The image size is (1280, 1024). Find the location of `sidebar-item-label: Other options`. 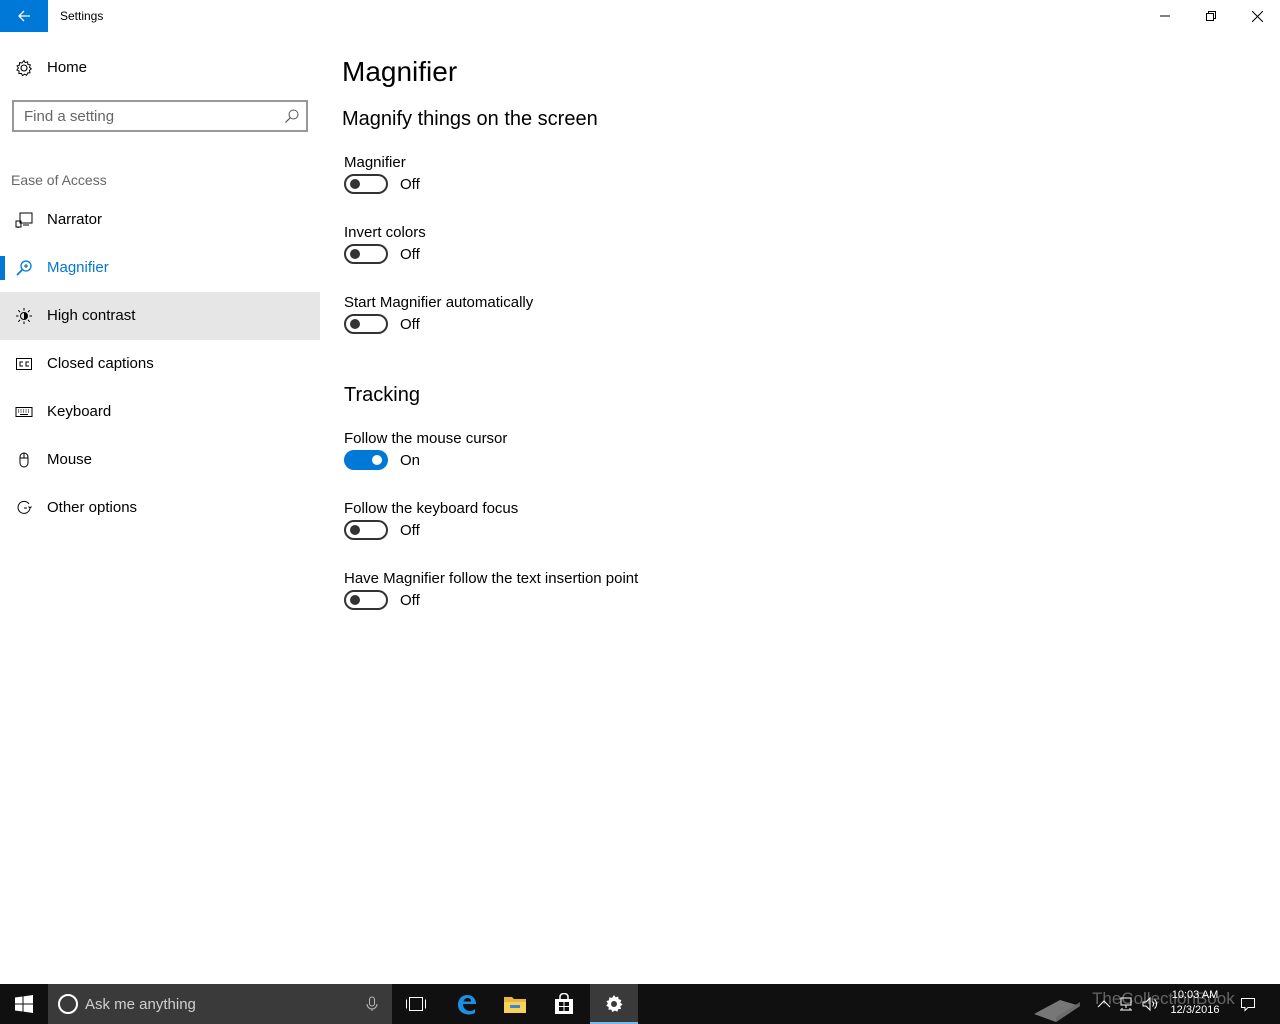

sidebar-item-label: Other options is located at coordinates (92, 507).